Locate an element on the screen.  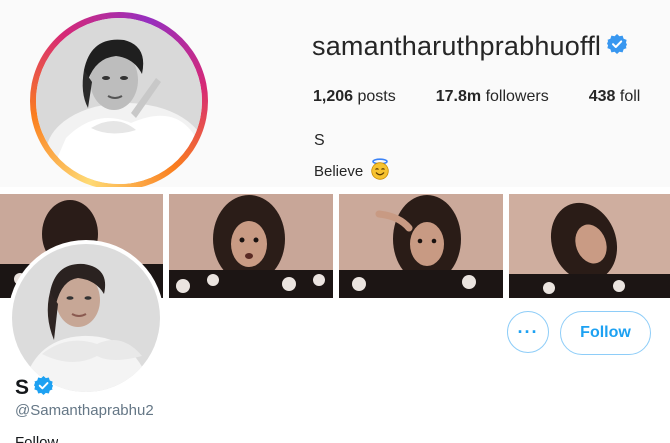
instagram-stats: 1,206 posts 17.8m followers 438 foll is located at coordinates (491, 97).